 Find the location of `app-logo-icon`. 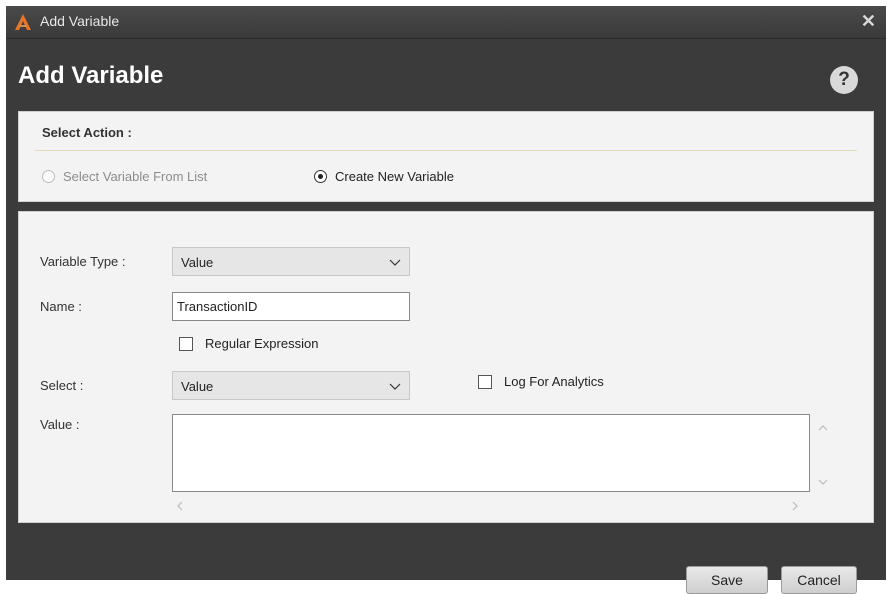

app-logo-icon is located at coordinates (23, 22).